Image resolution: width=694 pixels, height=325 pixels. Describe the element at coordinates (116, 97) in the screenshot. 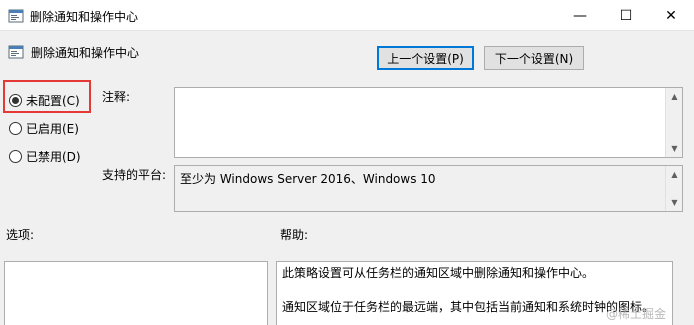

I see `comment-label: 注释:` at that location.